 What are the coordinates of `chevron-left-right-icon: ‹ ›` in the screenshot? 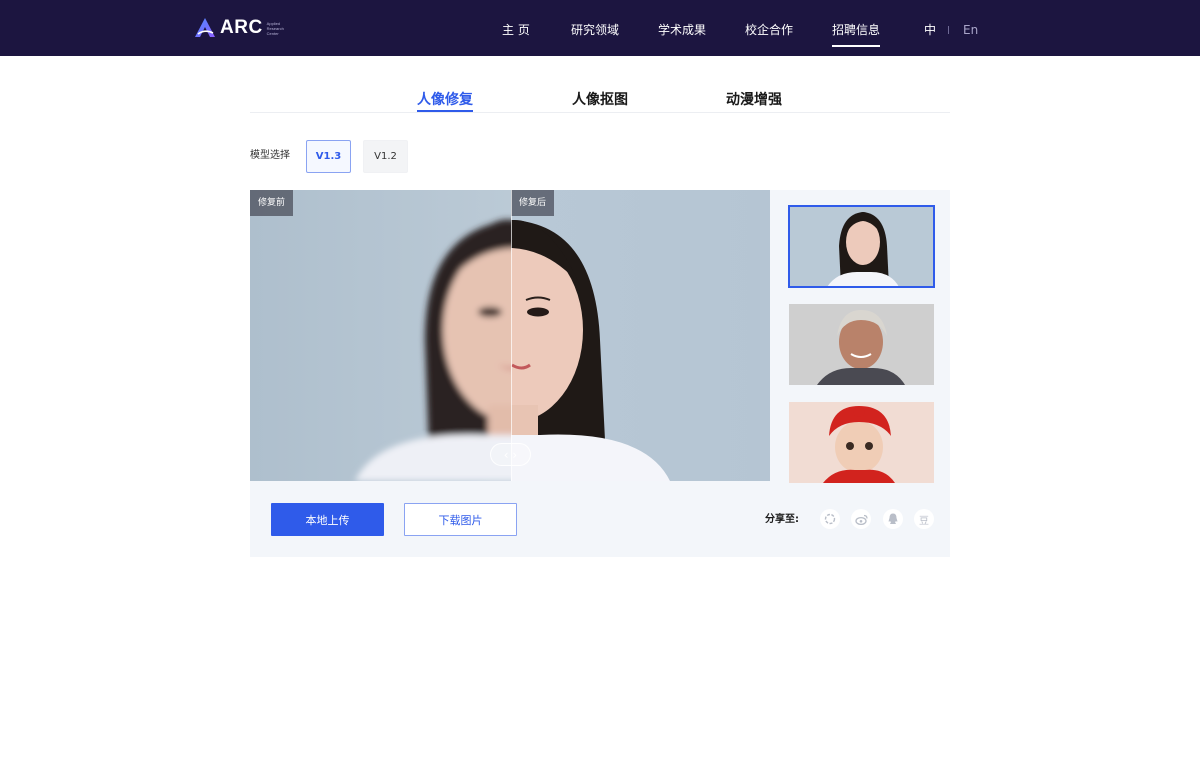 It's located at (510, 454).